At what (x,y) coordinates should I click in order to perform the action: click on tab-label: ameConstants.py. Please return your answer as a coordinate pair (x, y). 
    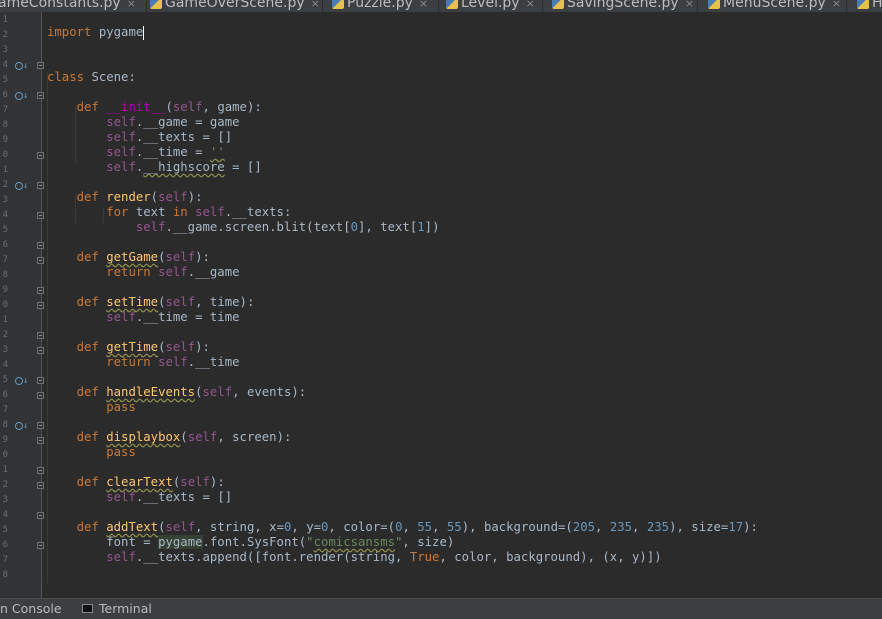
    Looking at the image, I should click on (60, 5).